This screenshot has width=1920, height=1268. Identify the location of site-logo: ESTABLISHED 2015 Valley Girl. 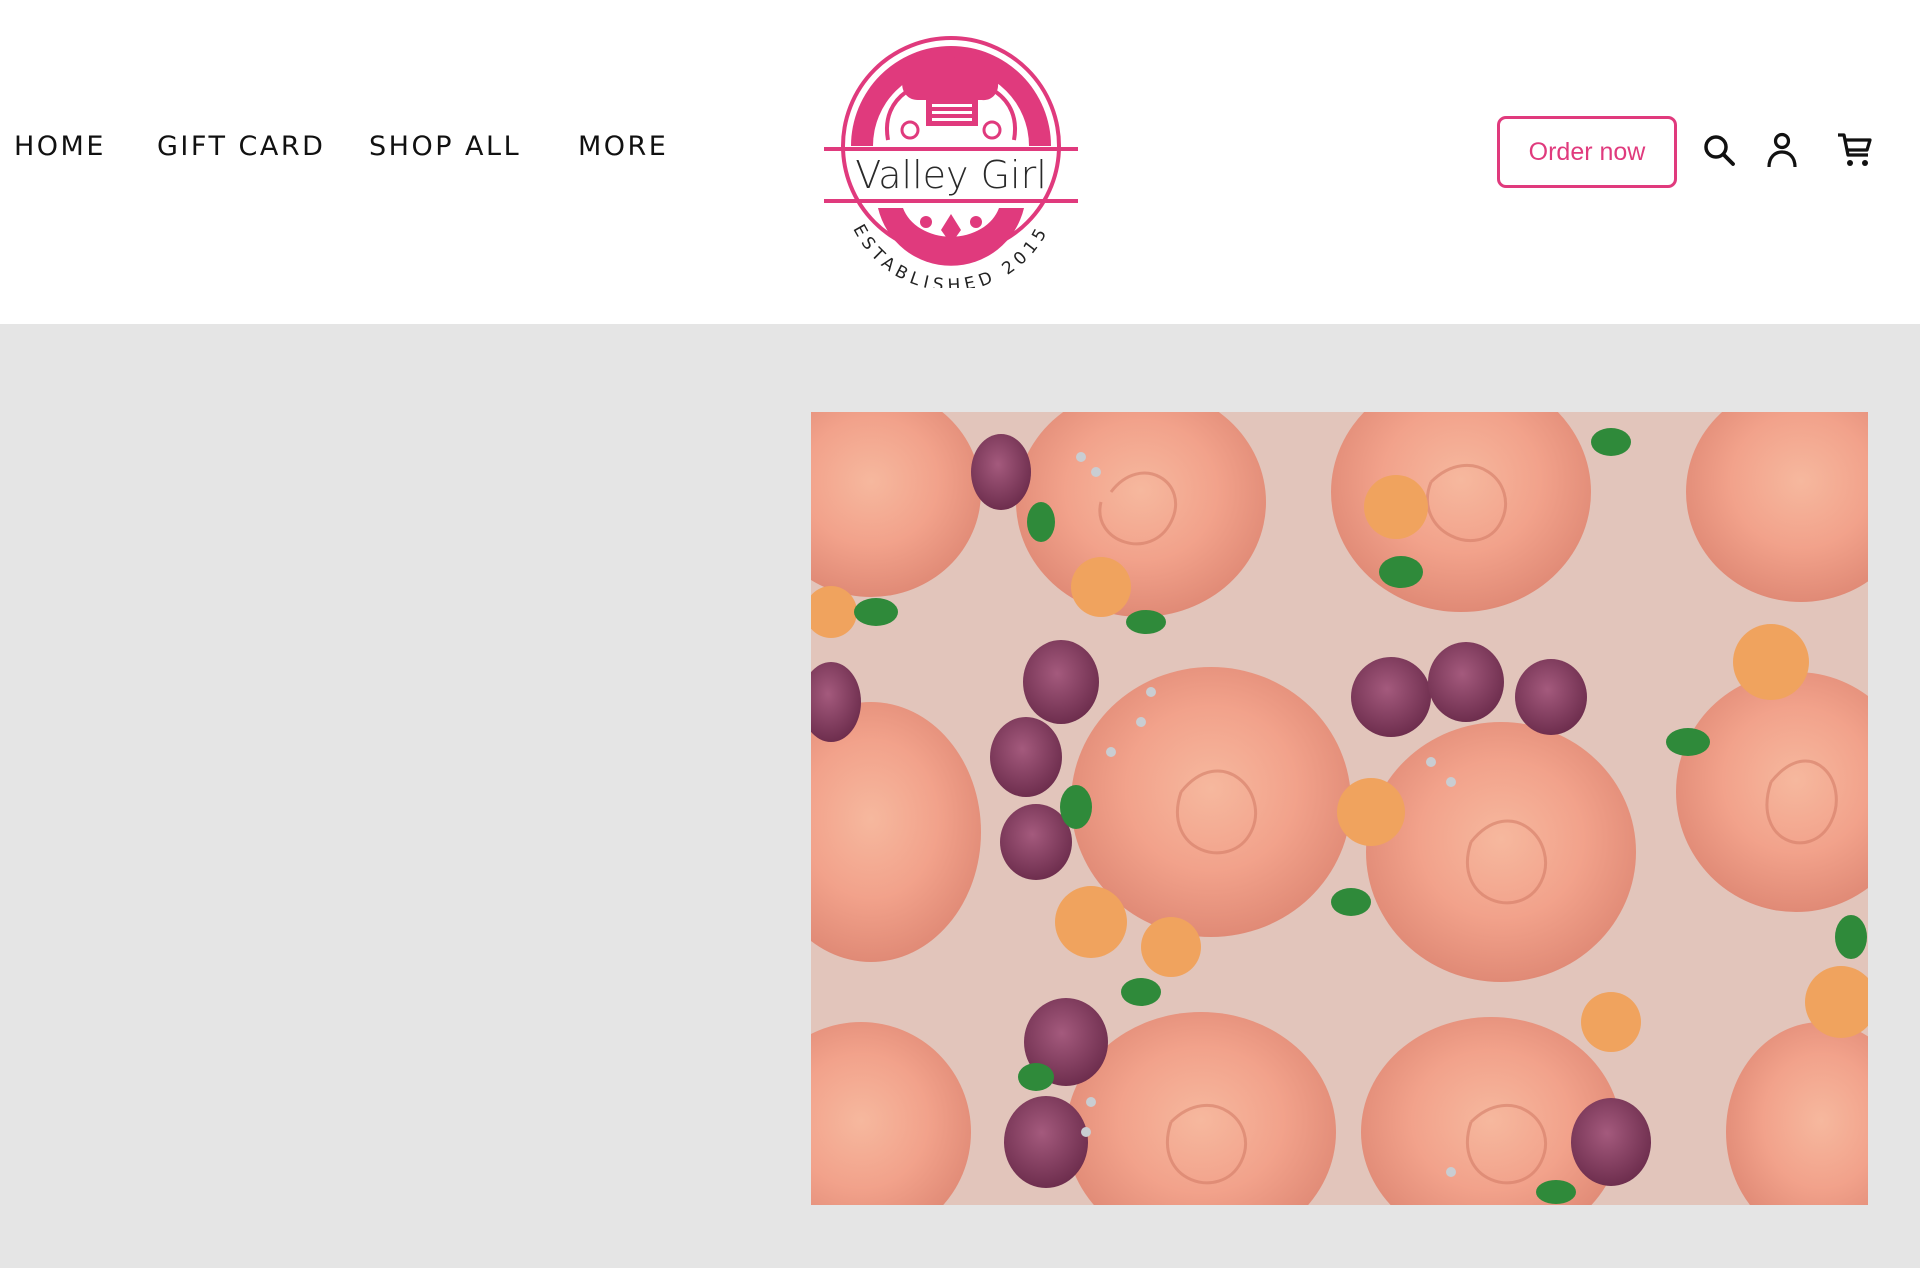
(951, 157).